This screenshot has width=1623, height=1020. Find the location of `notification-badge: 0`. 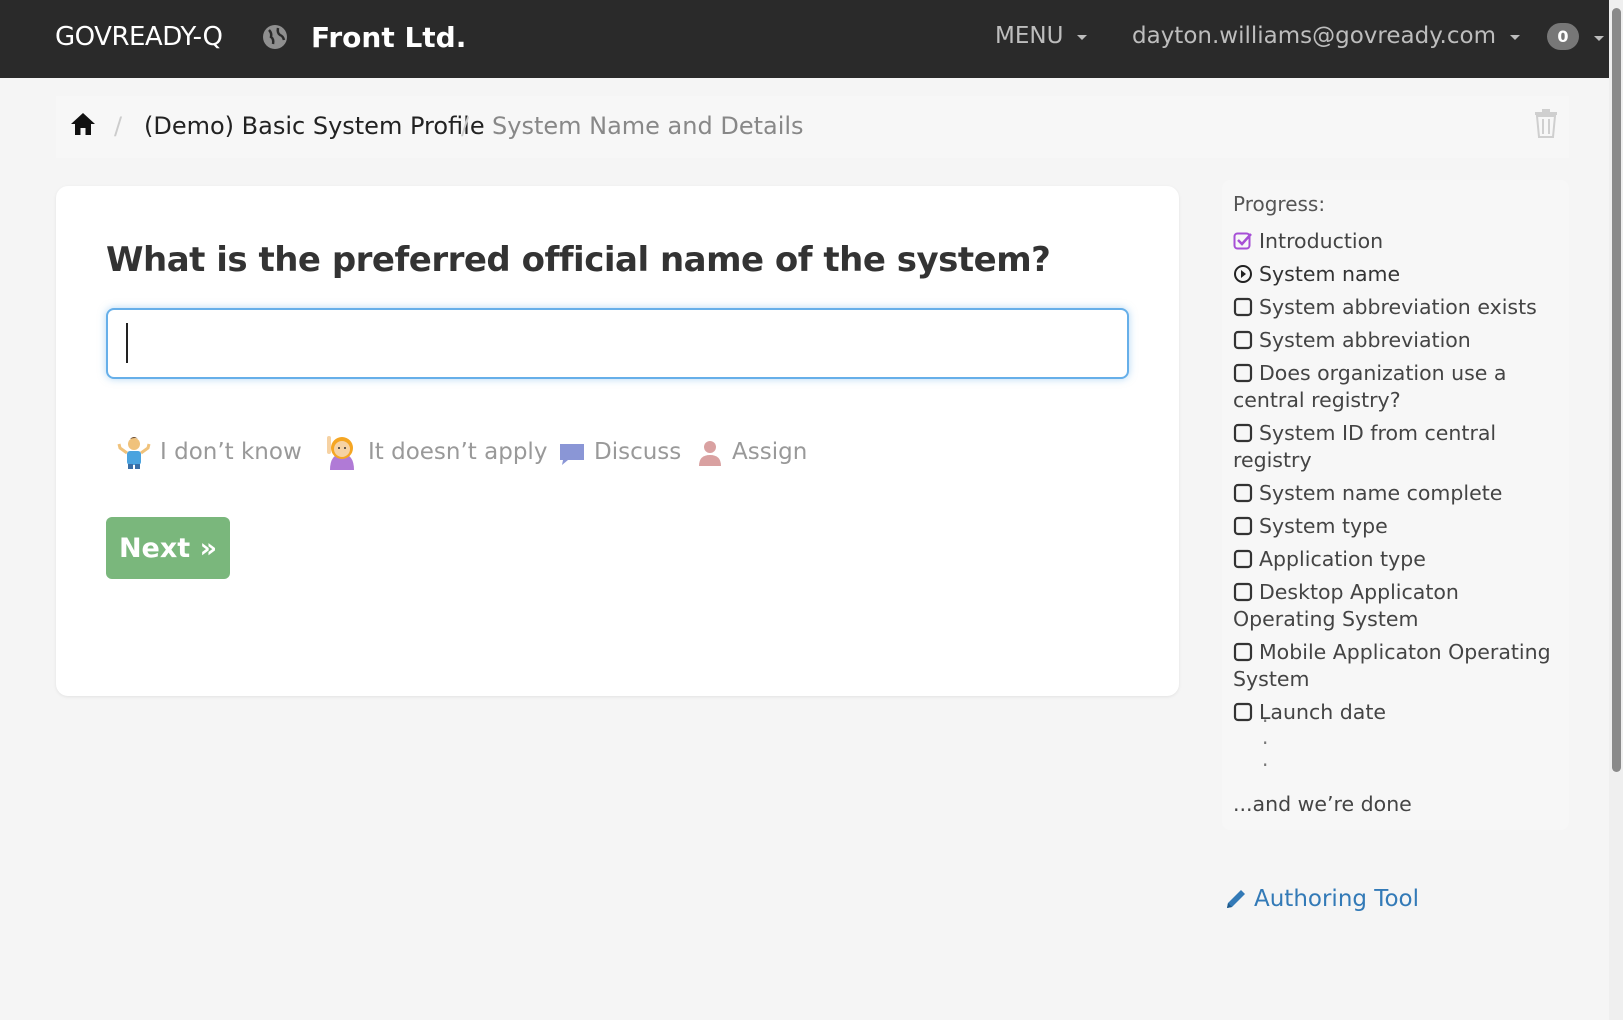

notification-badge: 0 is located at coordinates (1563, 36).